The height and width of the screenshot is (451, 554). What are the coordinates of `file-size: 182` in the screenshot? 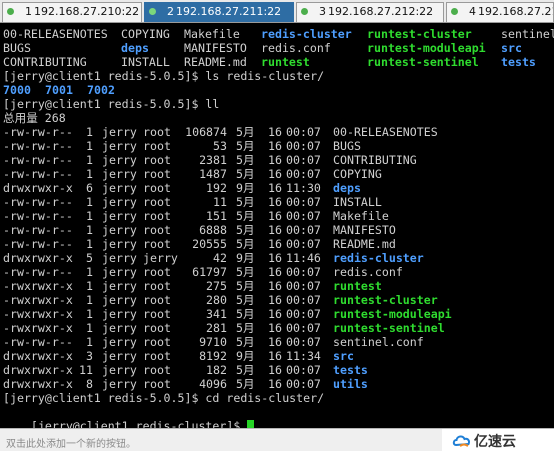 It's located at (216, 370).